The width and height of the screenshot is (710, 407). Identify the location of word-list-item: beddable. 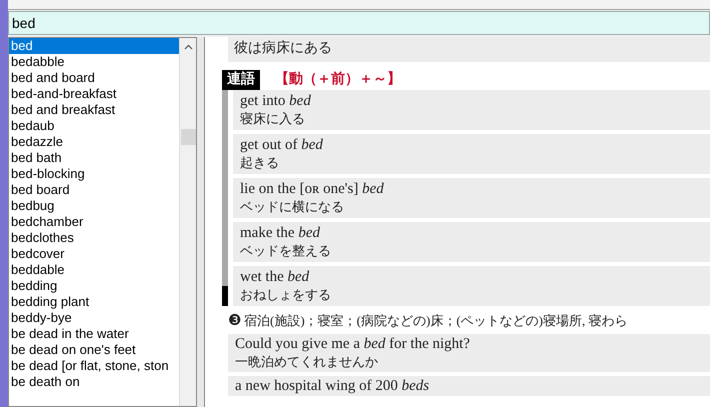
(94, 270).